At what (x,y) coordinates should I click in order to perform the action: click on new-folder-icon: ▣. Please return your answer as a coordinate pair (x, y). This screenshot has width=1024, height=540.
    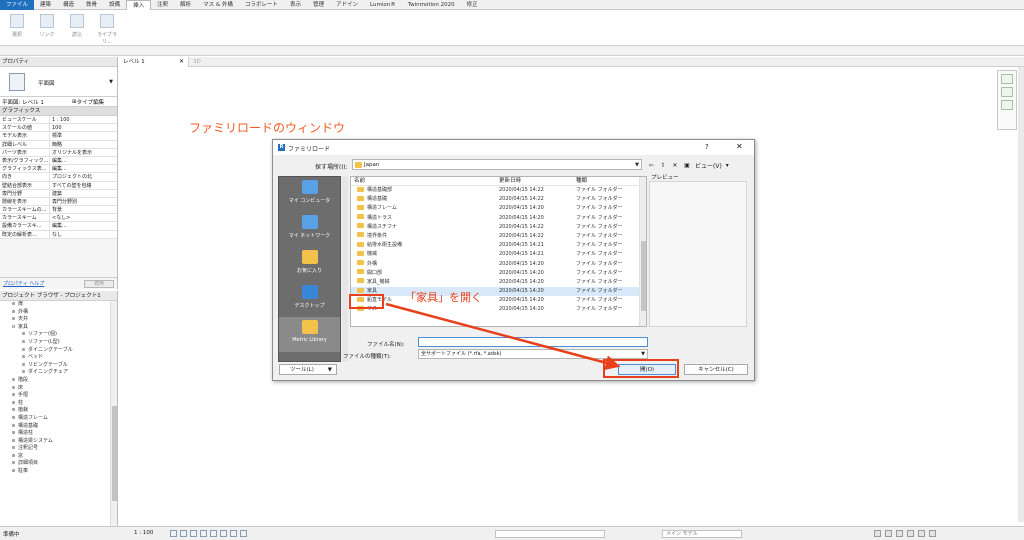
    Looking at the image, I should click on (687, 166).